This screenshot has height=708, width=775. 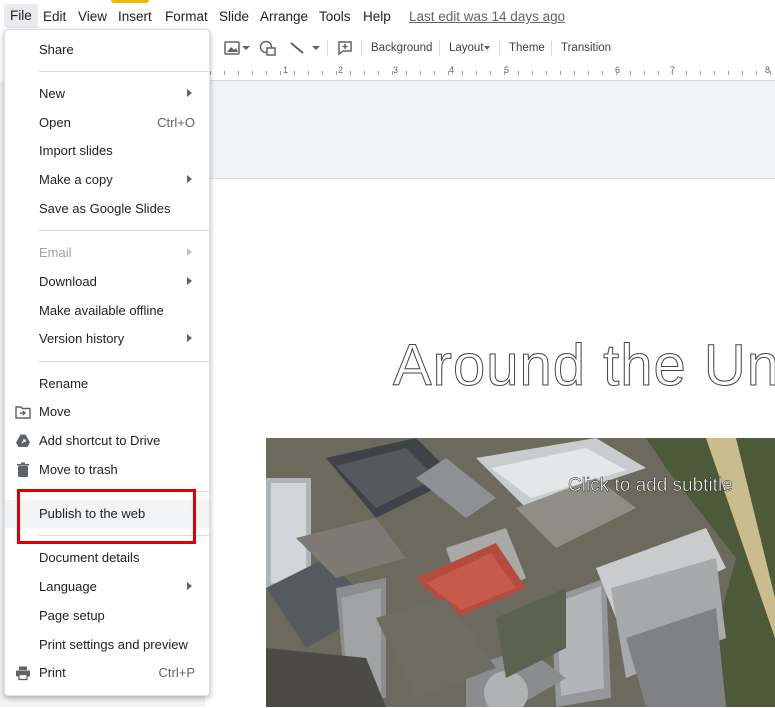 What do you see at coordinates (107, 123) in the screenshot?
I see `menu-item-open: Open Ctrl+O` at bounding box center [107, 123].